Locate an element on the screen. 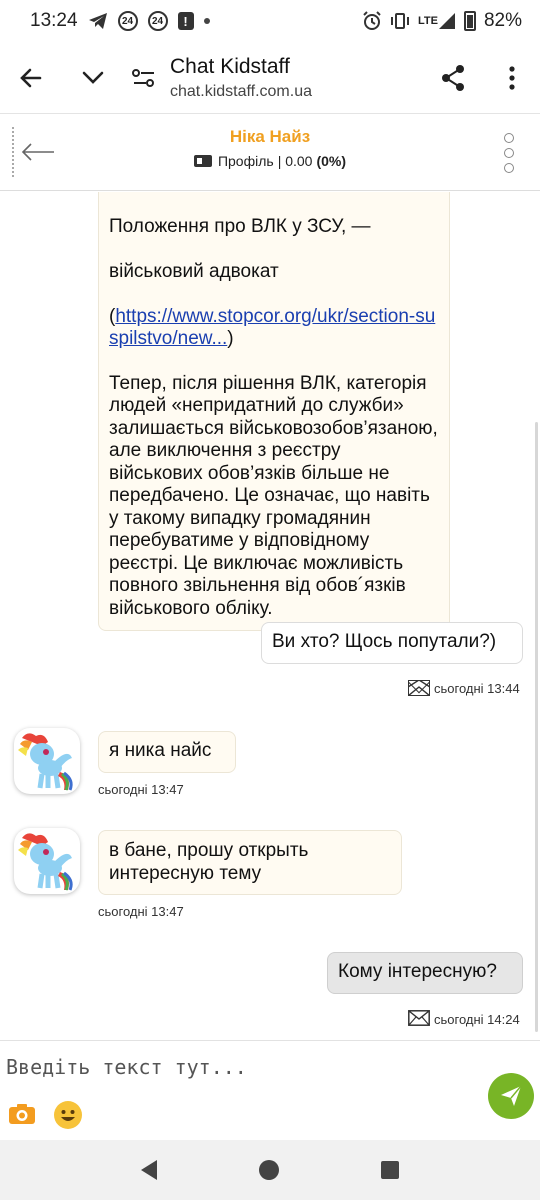 Image resolution: width=540 pixels, height=1200 pixels. message-text: в бане, прошу открыть интересную тему is located at coordinates (209, 862).